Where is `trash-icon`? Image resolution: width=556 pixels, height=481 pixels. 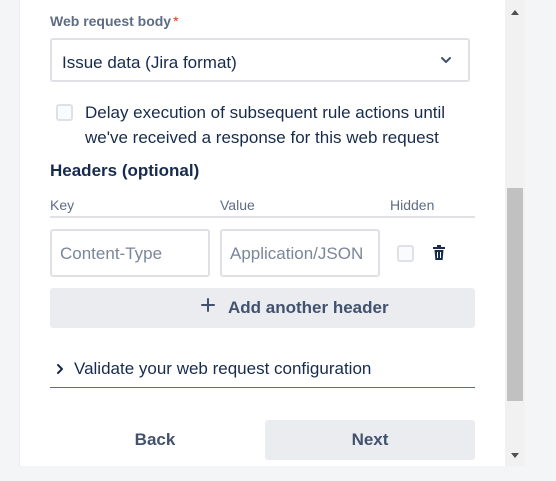 trash-icon is located at coordinates (439, 253).